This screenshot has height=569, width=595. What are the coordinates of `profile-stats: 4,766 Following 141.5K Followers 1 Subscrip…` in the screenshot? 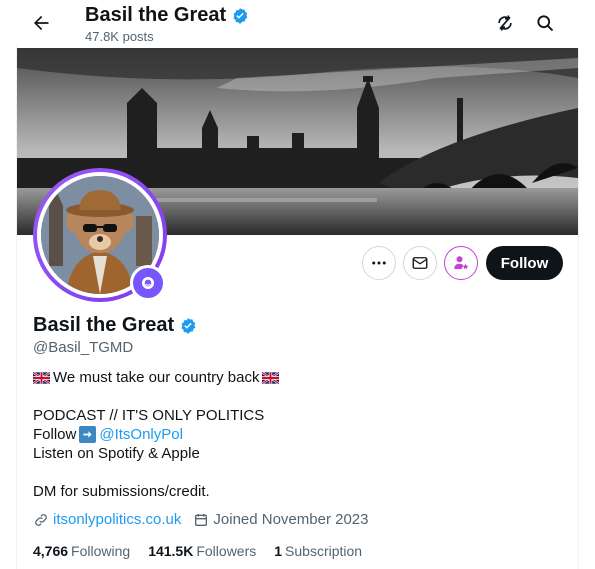 It's located at (206, 551).